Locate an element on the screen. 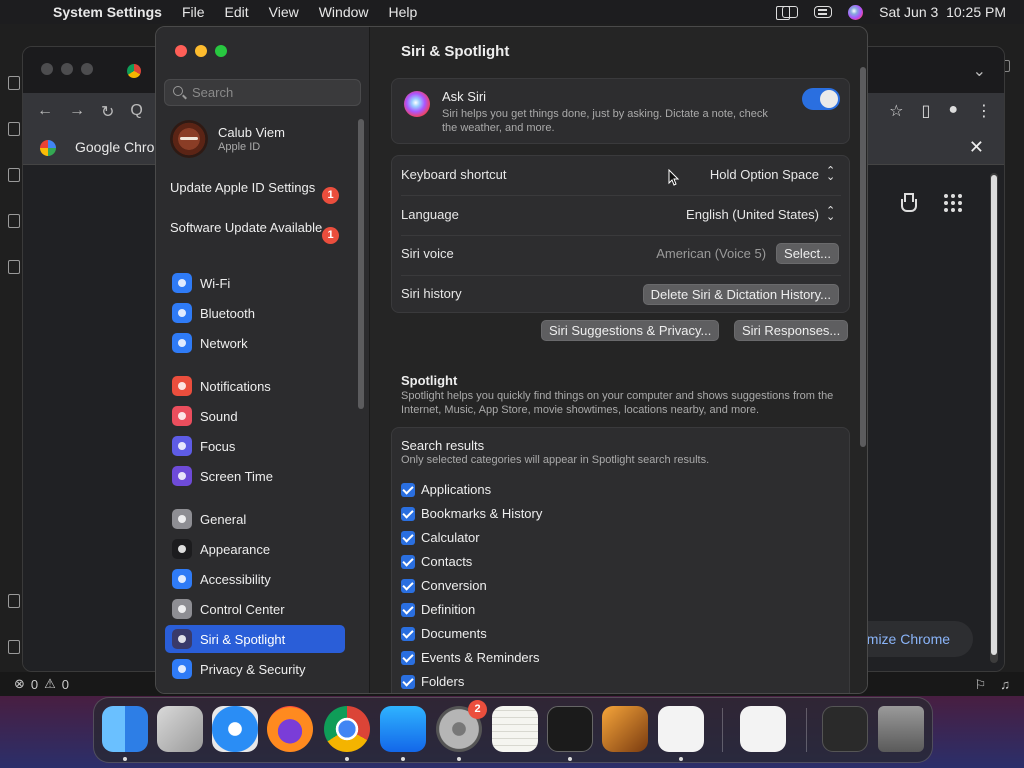 The width and height of the screenshot is (1024, 768). apple-id-profile: Calub Viem Apple ID is located at coordinates (227, 139).